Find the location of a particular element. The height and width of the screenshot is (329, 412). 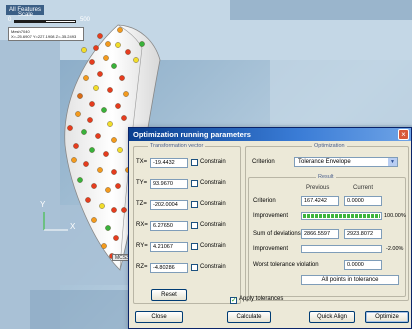

improvement-label: Improvement is located at coordinates (271, 216).